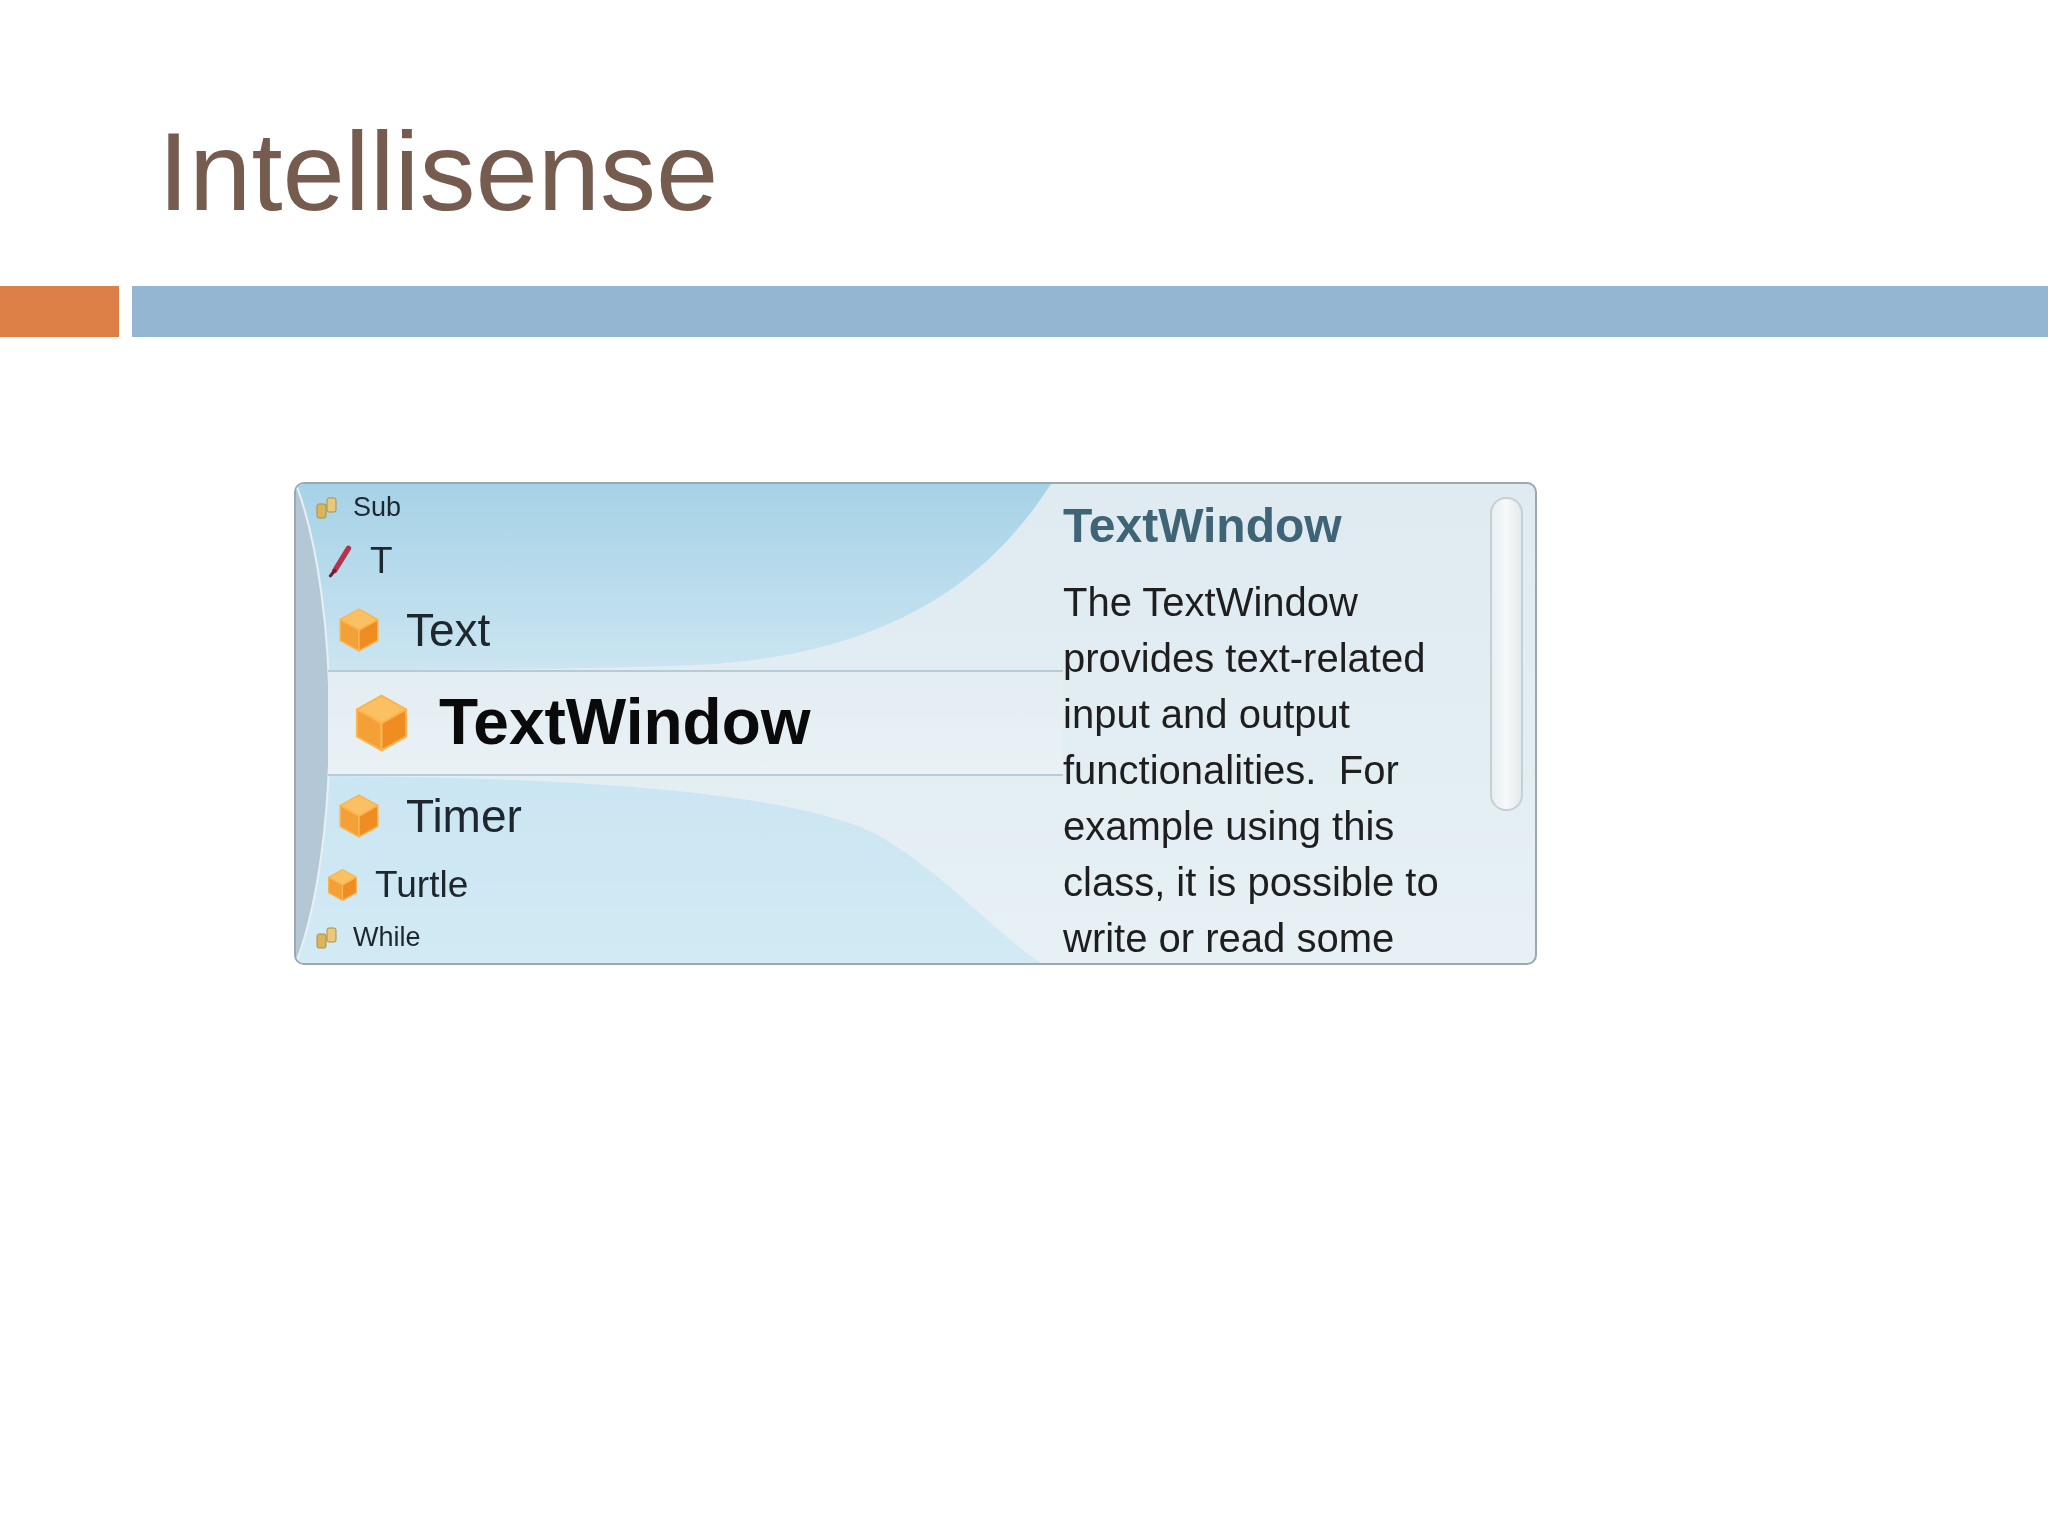 The width and height of the screenshot is (2048, 1536). Describe the element at coordinates (414, 630) in the screenshot. I see `completion-item: Text` at that location.